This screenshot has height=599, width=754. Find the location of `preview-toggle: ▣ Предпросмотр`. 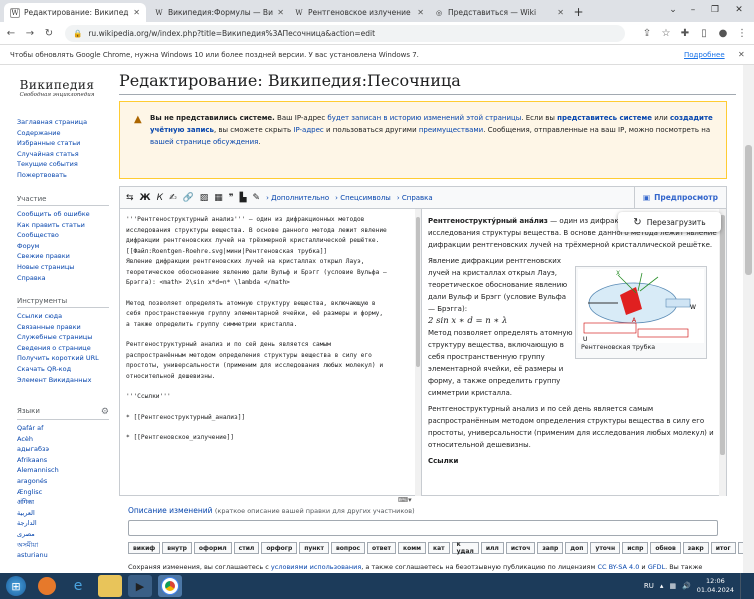

preview-toggle: ▣ Предпросмотр is located at coordinates (679, 197).